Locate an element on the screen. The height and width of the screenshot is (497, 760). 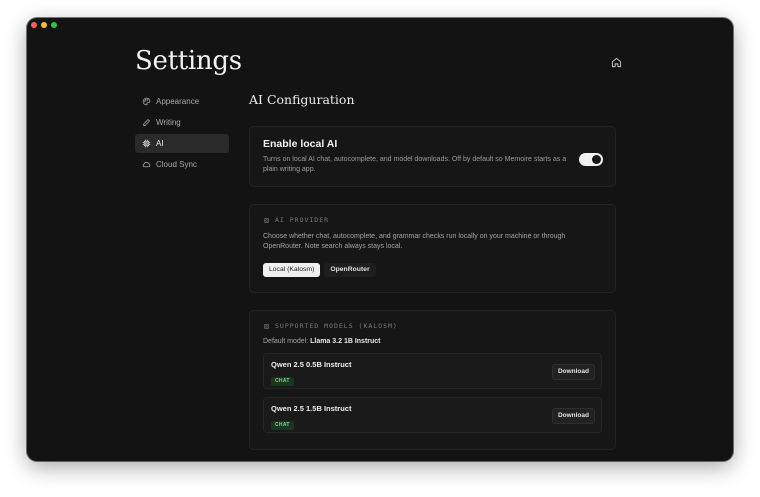
settings-sidebar: Appearance Writing AI Cloud Sync is located at coordinates (182, 134).